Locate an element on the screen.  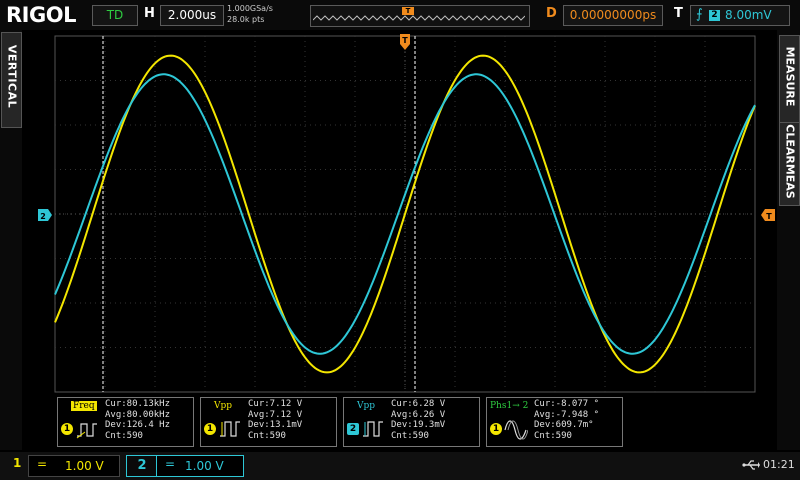
bottom-status-bar is located at coordinates (400, 466).